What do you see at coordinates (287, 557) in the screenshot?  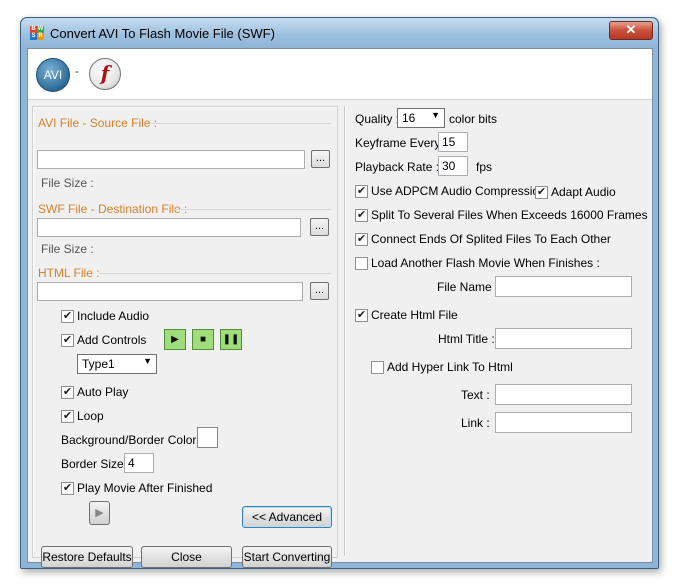 I see `start-converting-button: Start Converting` at bounding box center [287, 557].